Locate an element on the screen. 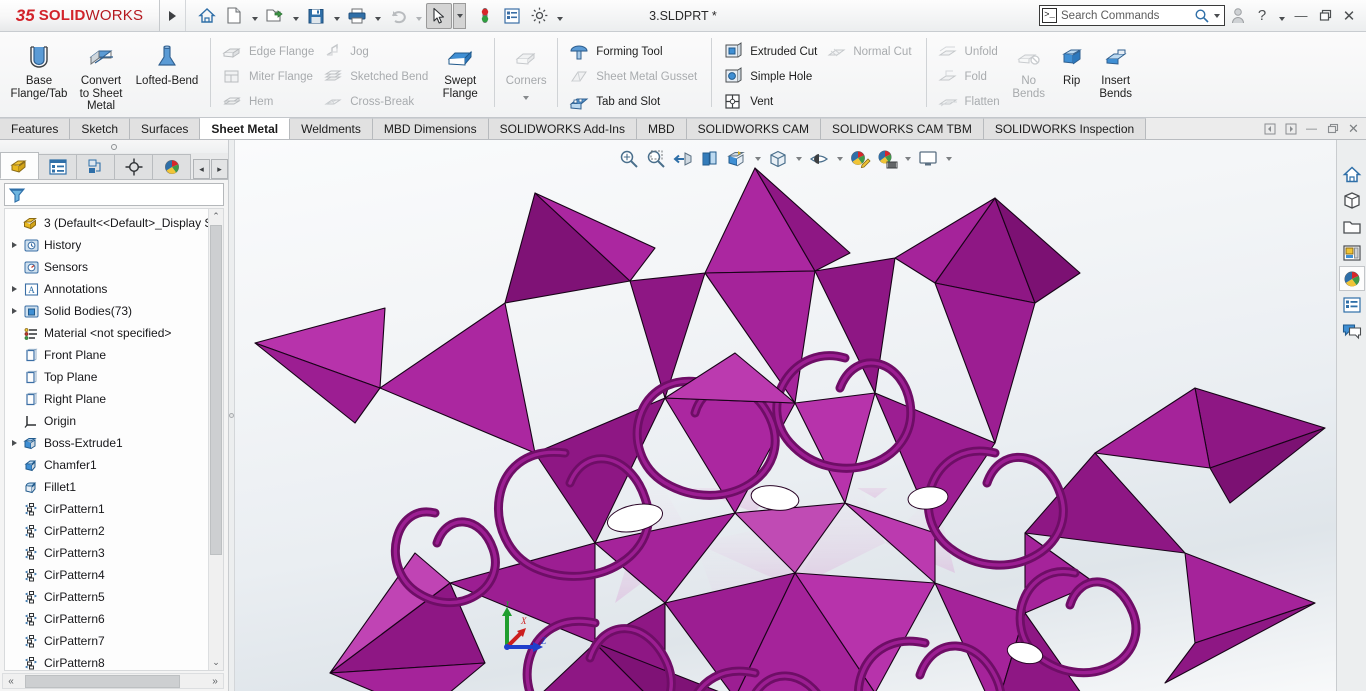  tree-item-cirpattern7: CirPattern7 is located at coordinates (114, 641).